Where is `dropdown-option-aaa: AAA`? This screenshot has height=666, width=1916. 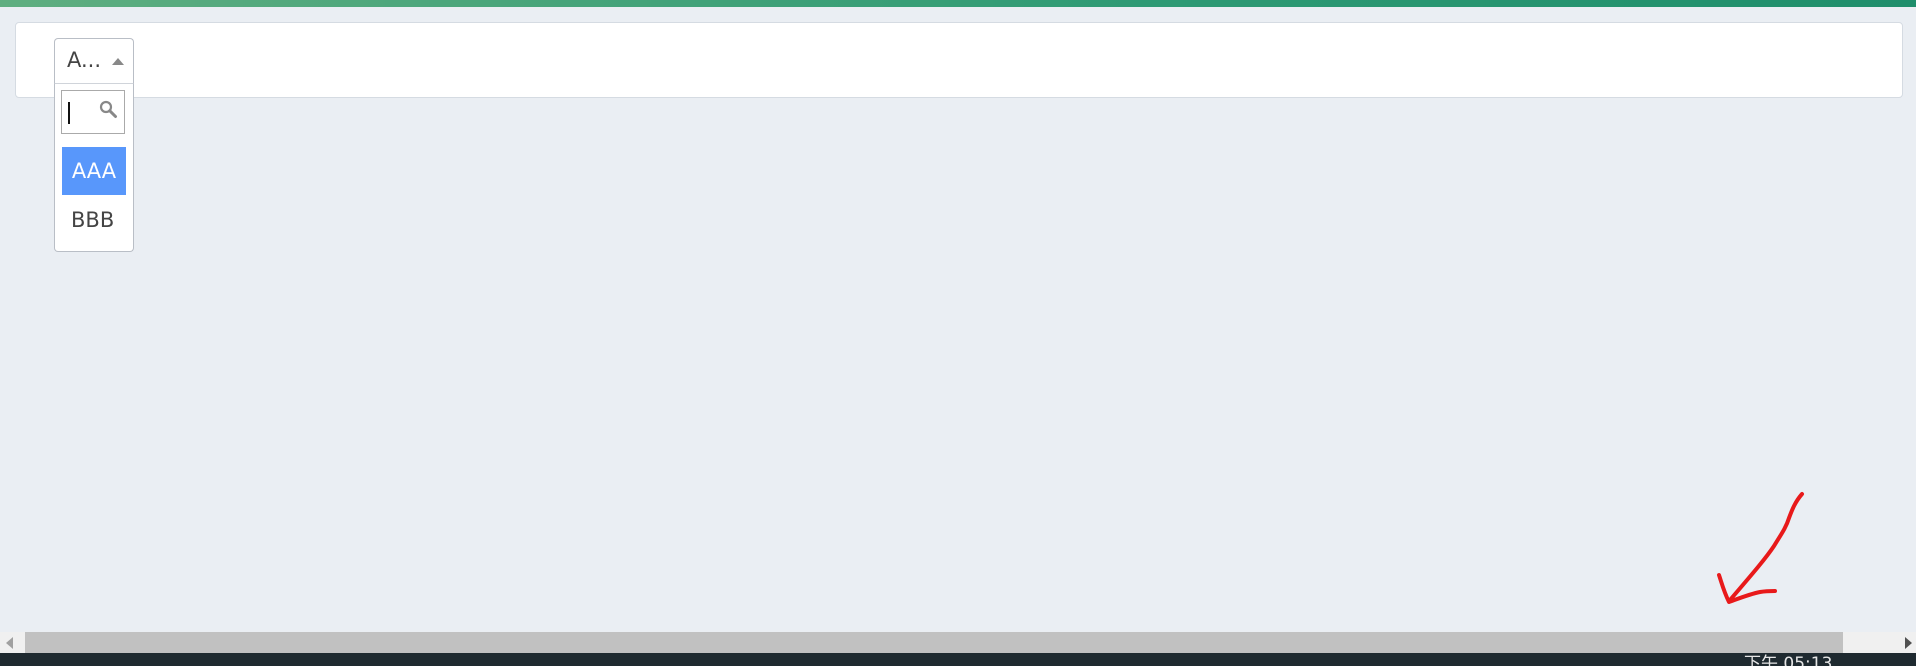 dropdown-option-aaa: AAA is located at coordinates (94, 171).